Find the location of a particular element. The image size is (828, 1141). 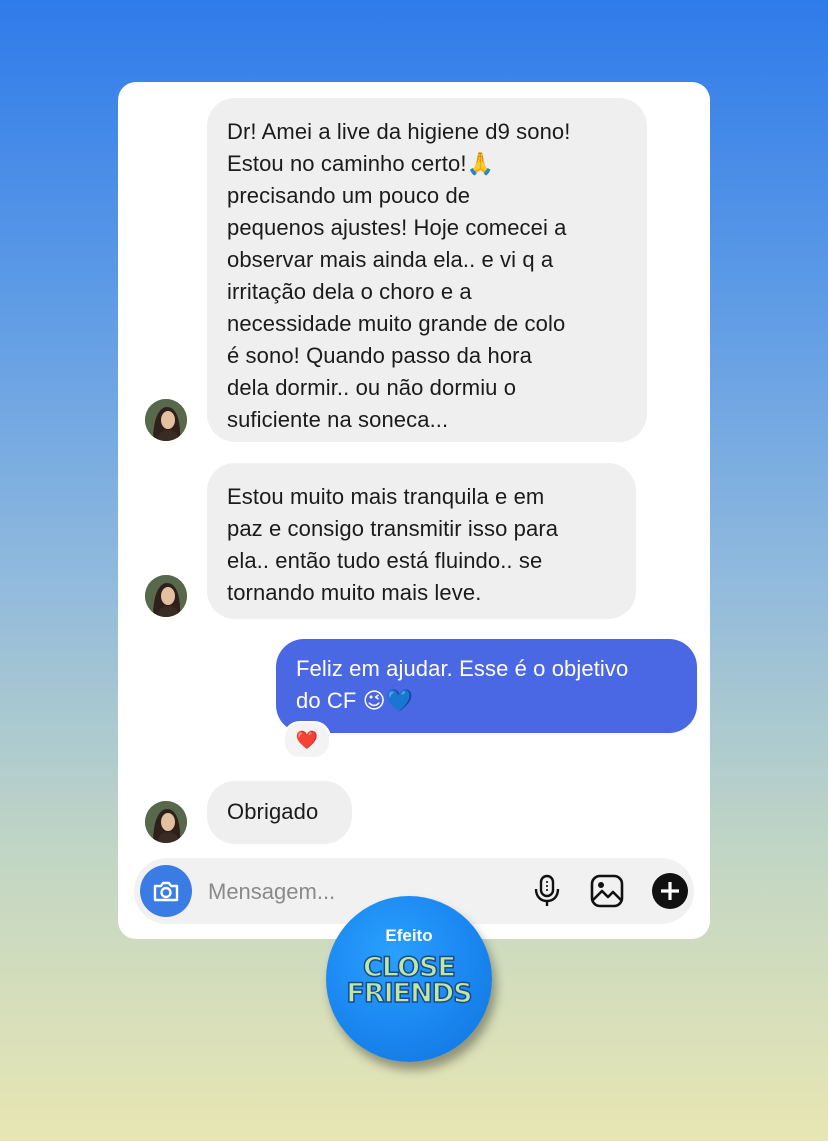

plus-button is located at coordinates (670, 891).